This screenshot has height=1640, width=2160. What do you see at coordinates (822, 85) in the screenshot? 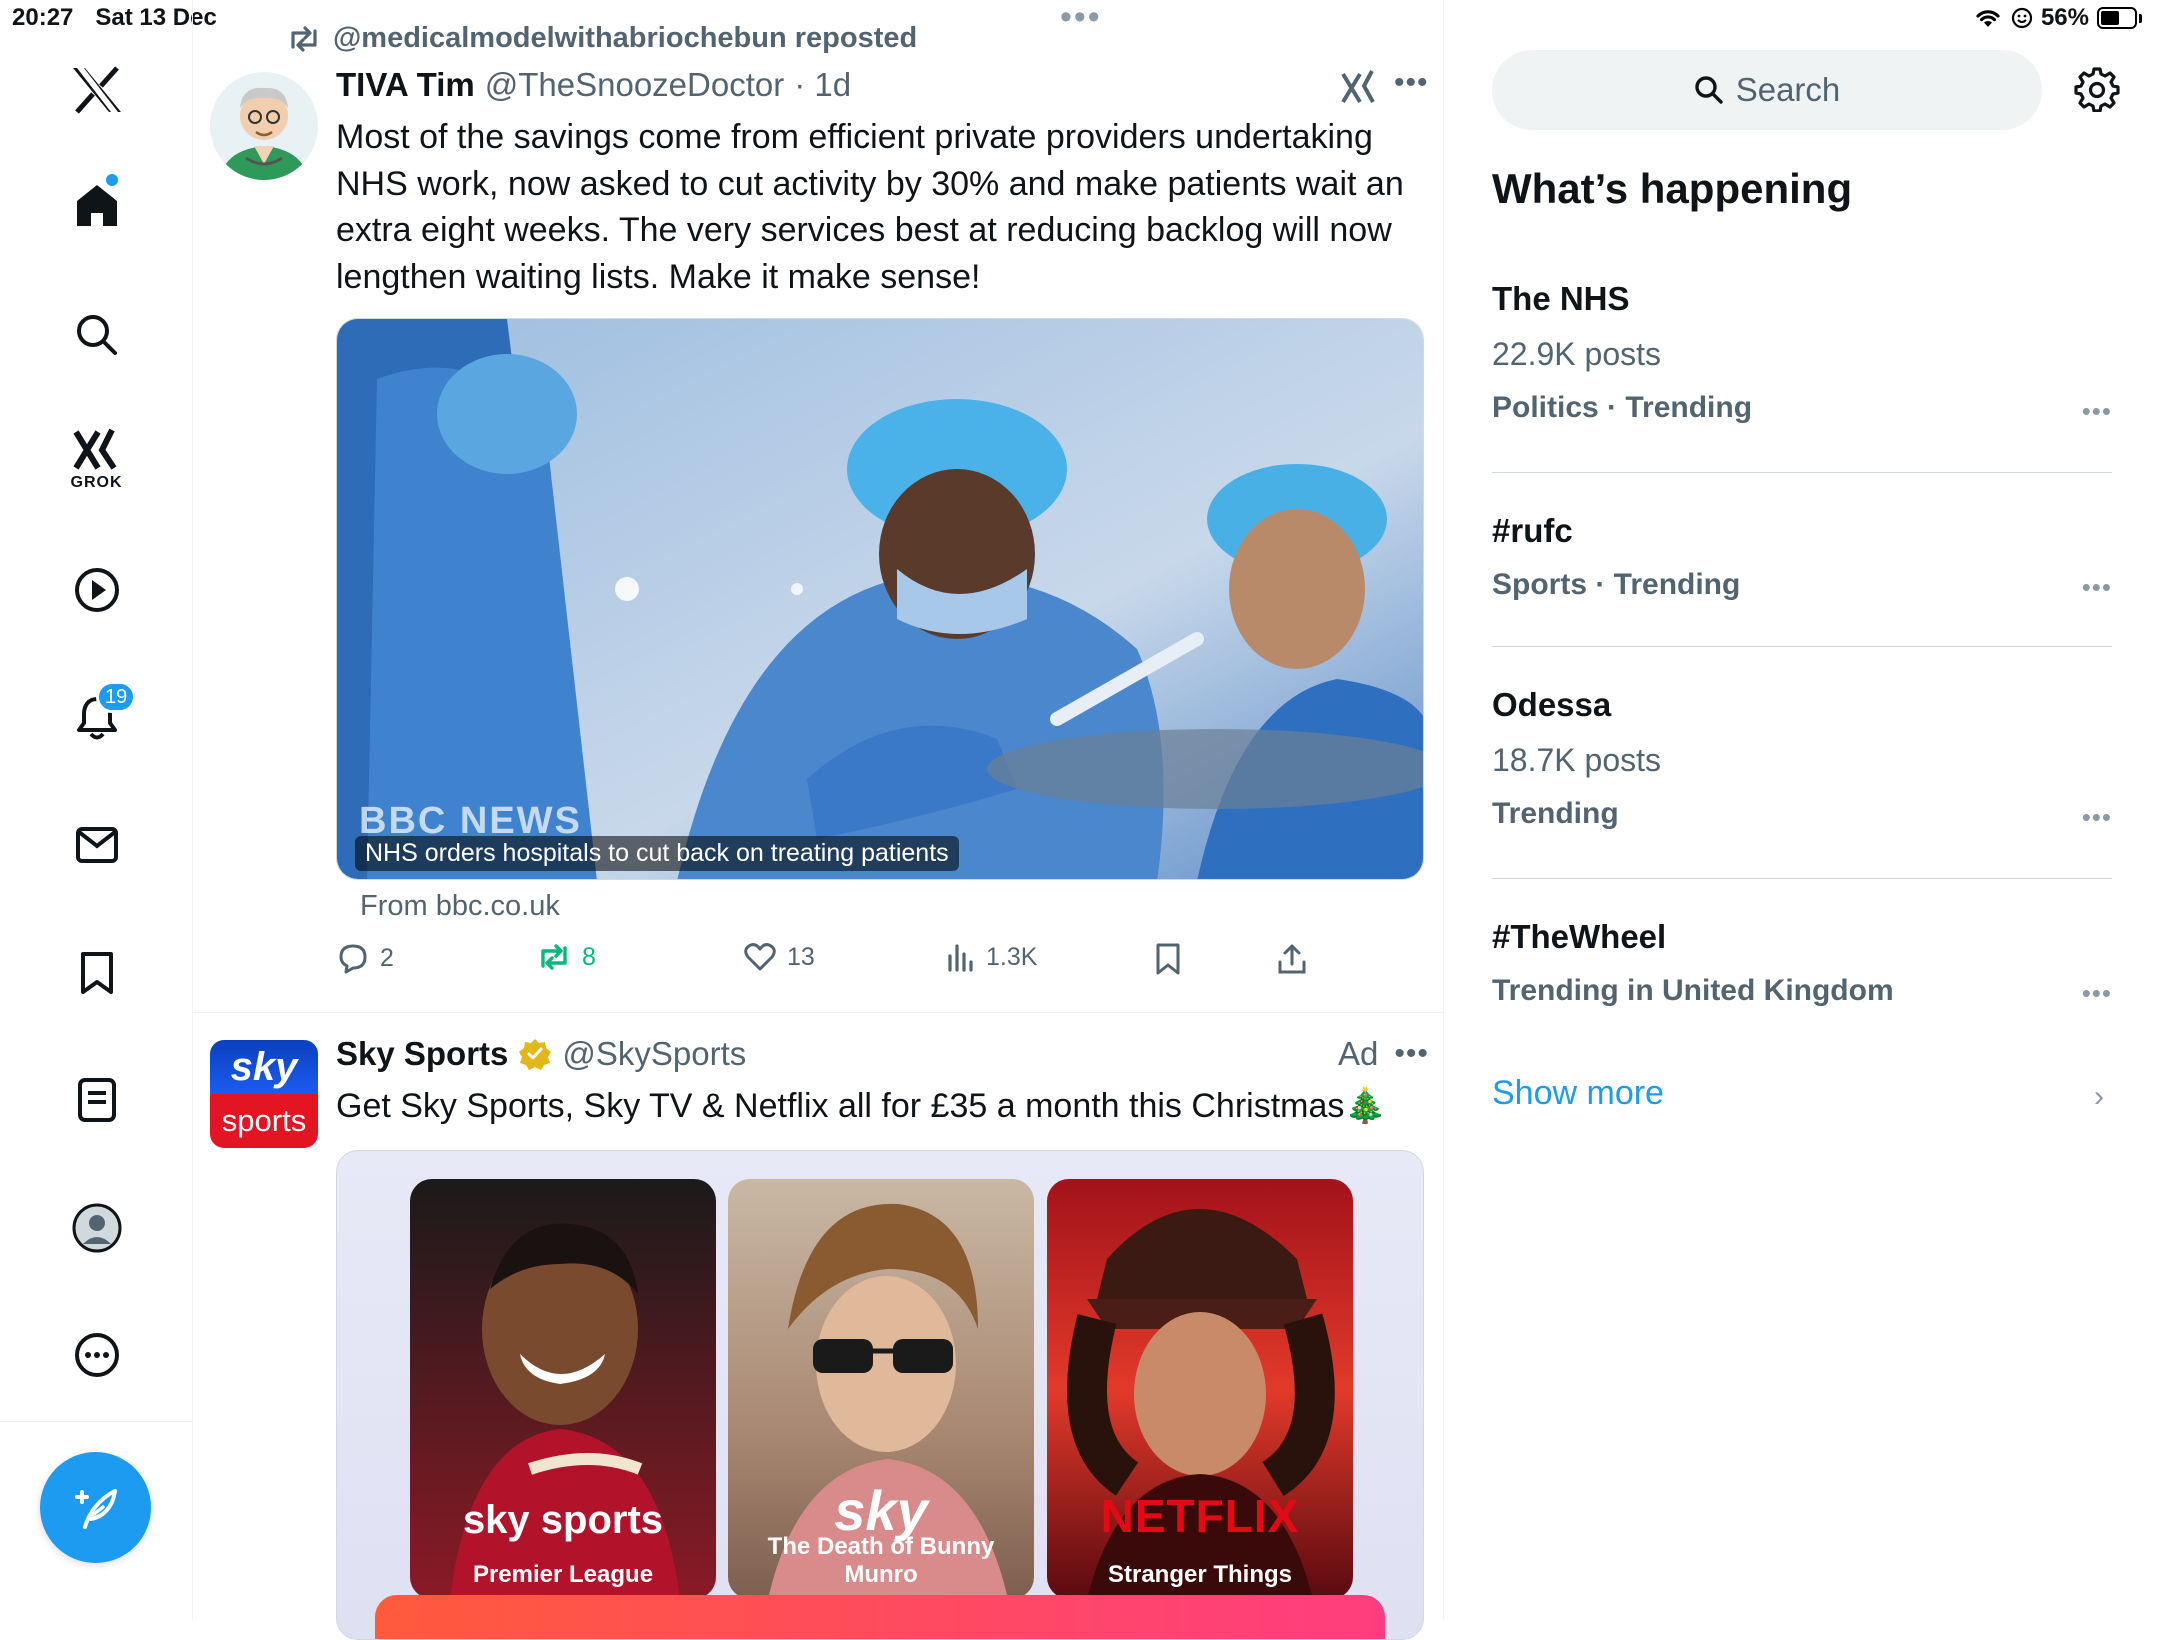
I see `tweet-time: · 1d` at bounding box center [822, 85].